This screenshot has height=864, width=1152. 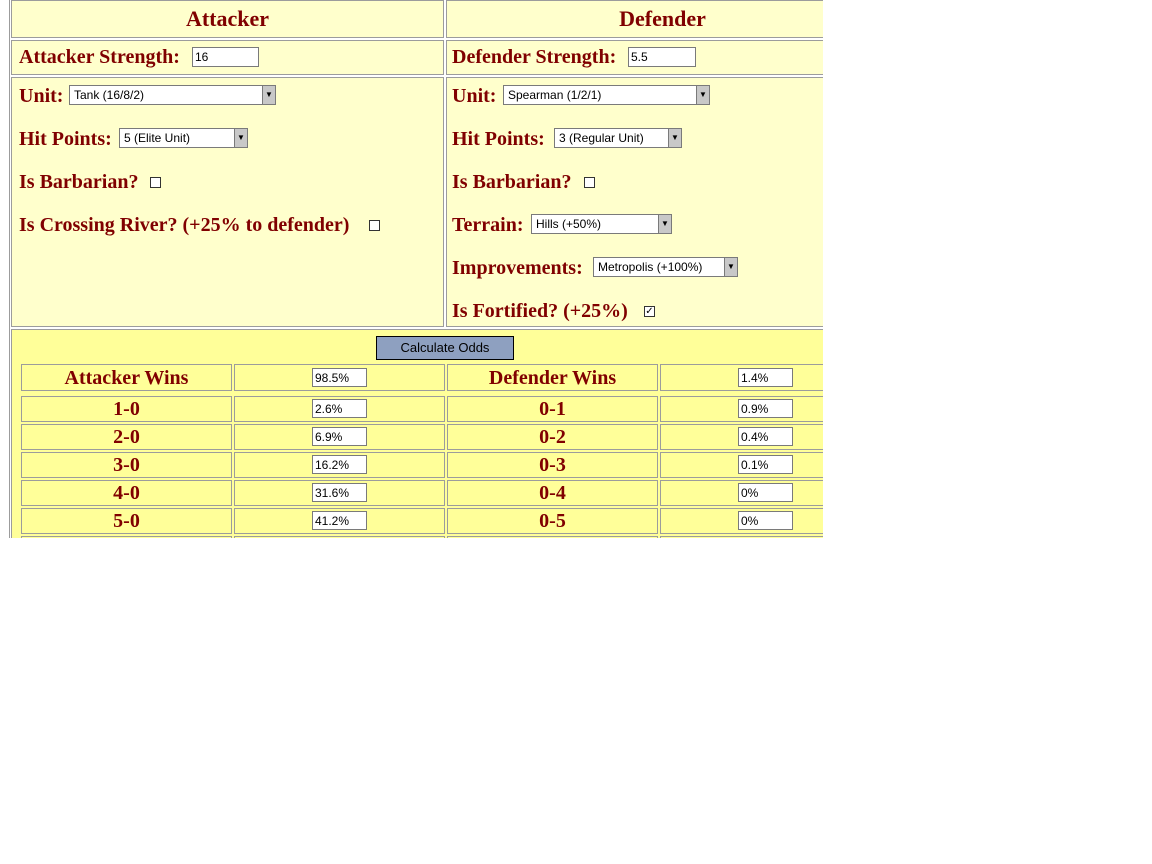 I want to click on defender-score: 0-4, so click(x=552, y=493).